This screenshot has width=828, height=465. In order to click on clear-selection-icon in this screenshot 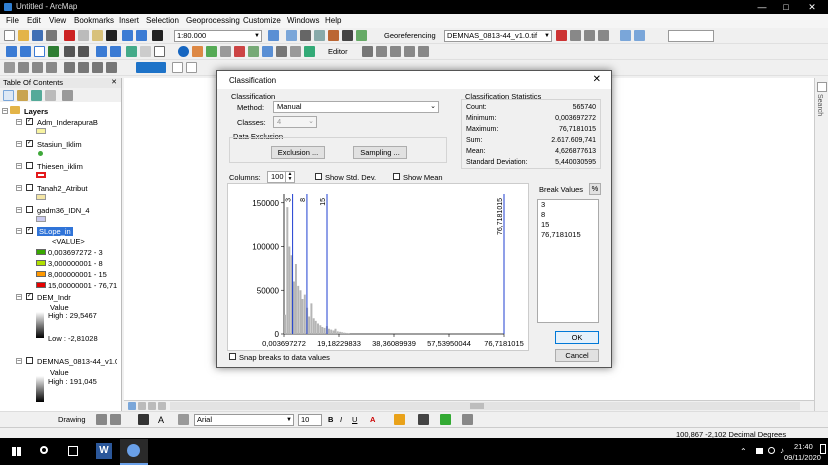, I will do `click(145, 51)`.